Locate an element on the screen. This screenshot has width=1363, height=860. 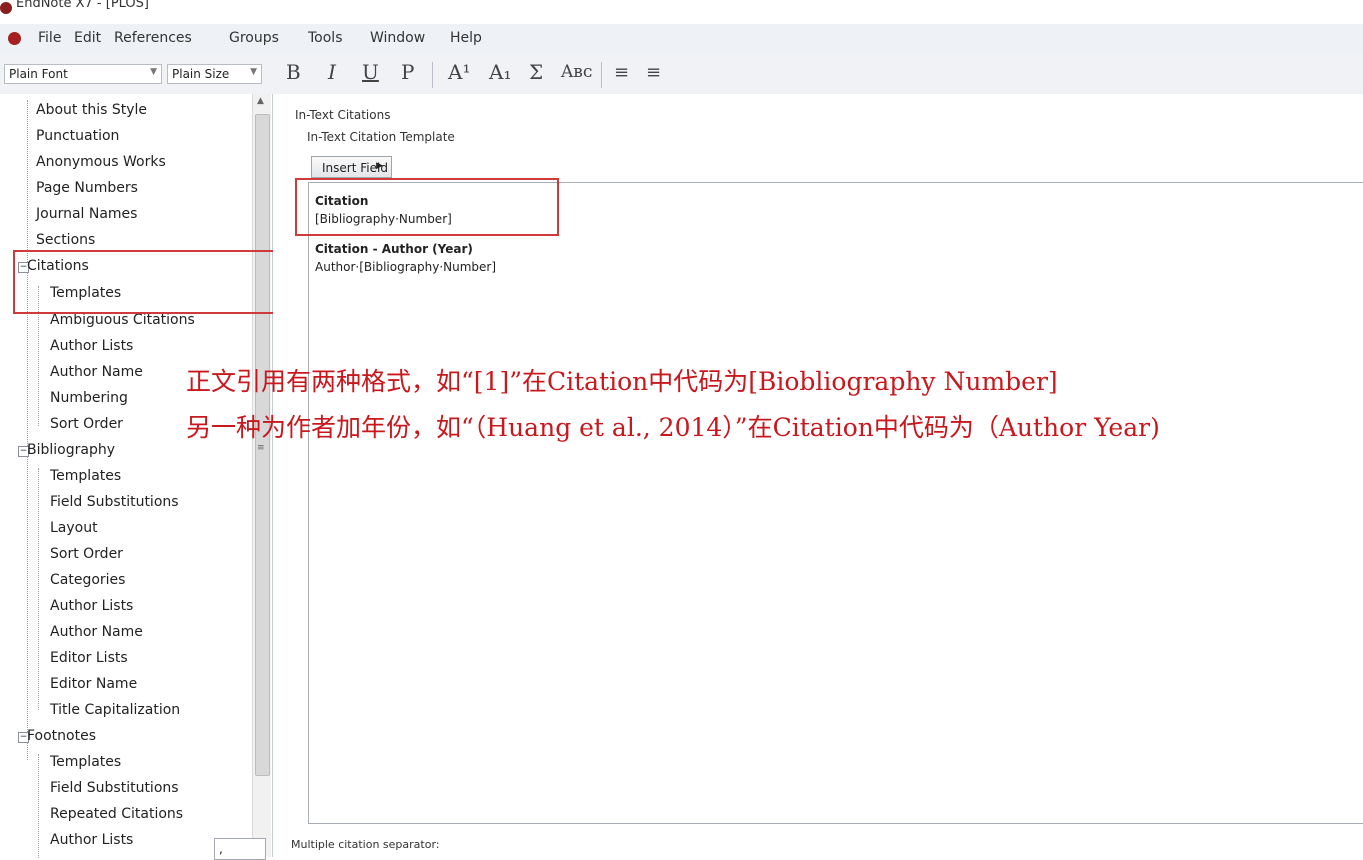
tree-item-repeated-citations: Repeated Citations is located at coordinates (116, 814).